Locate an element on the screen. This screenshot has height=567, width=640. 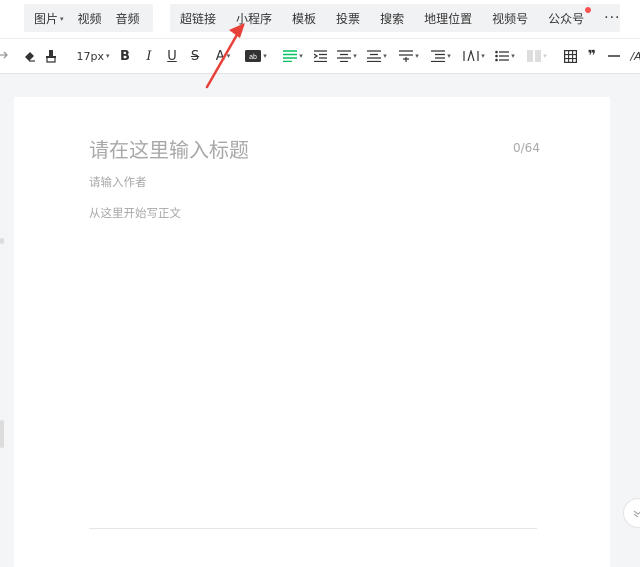
notification-badge is located at coordinates (588, 9).